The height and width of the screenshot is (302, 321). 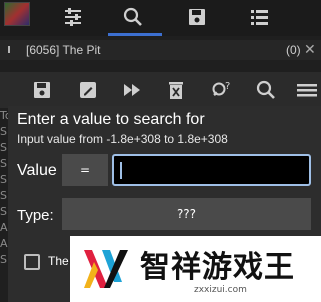 What do you see at coordinates (73, 17) in the screenshot?
I see `sliders-icon` at bounding box center [73, 17].